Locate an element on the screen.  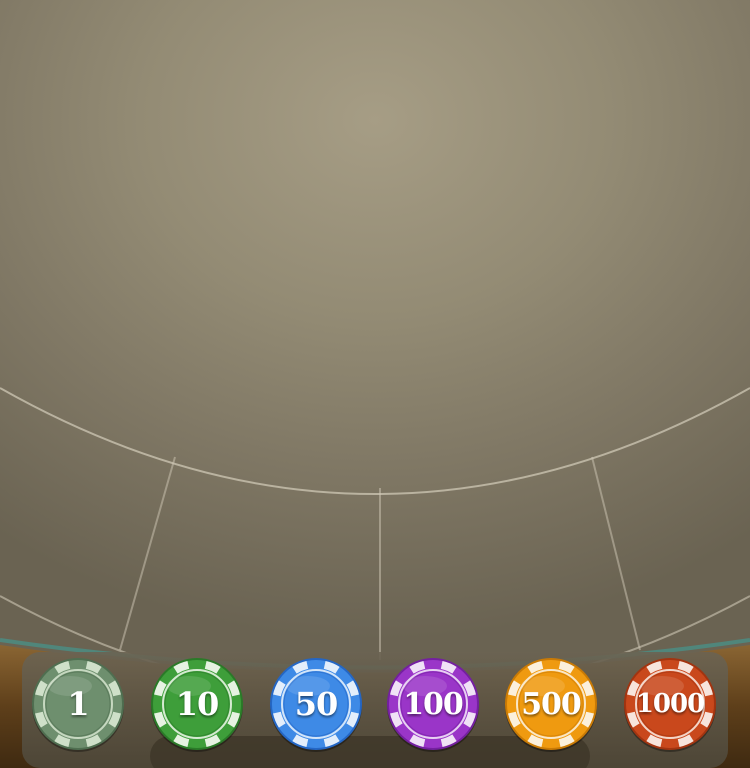
chip-value-label: 10 is located at coordinates (197, 704).